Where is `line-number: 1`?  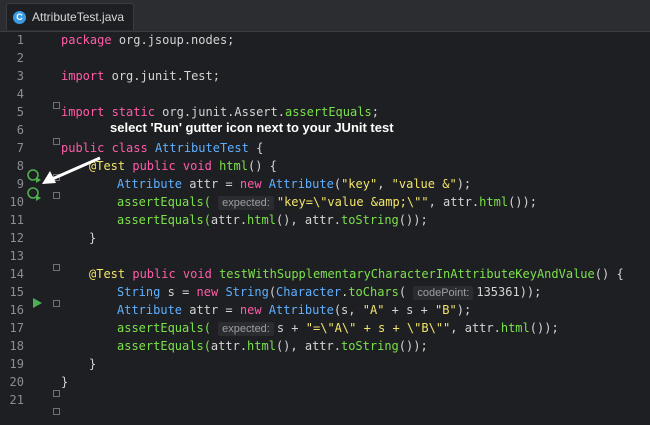 line-number: 1 is located at coordinates (20, 40).